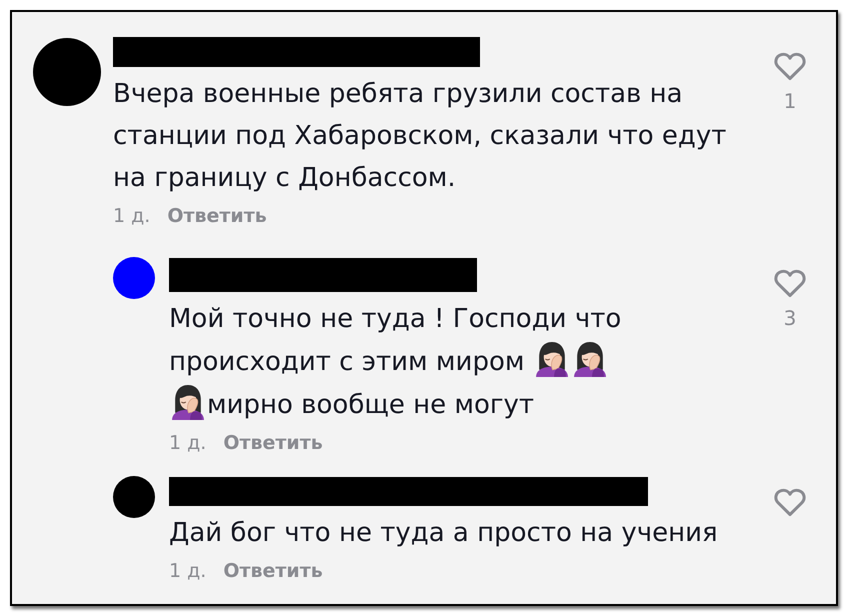  I want to click on facepalm-emoji-icon, so click(188, 401).